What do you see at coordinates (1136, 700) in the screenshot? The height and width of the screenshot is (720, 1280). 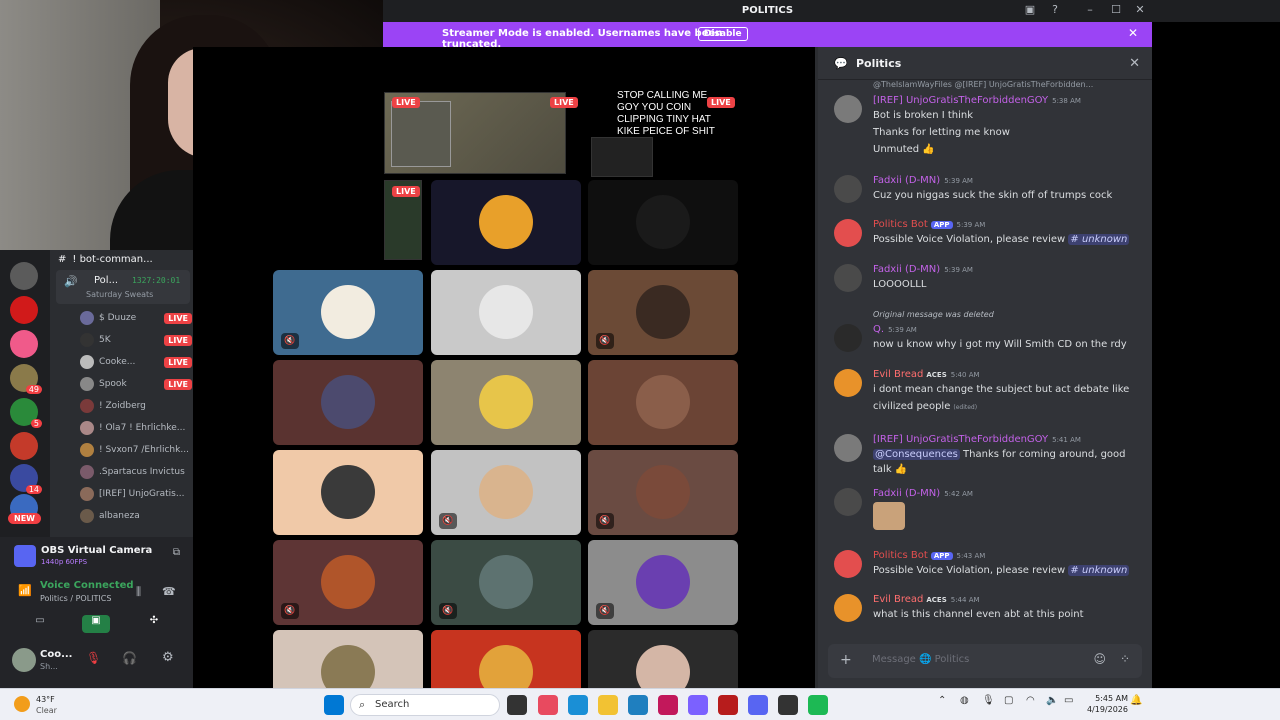 I see `notification-icon: 🔔` at bounding box center [1136, 700].